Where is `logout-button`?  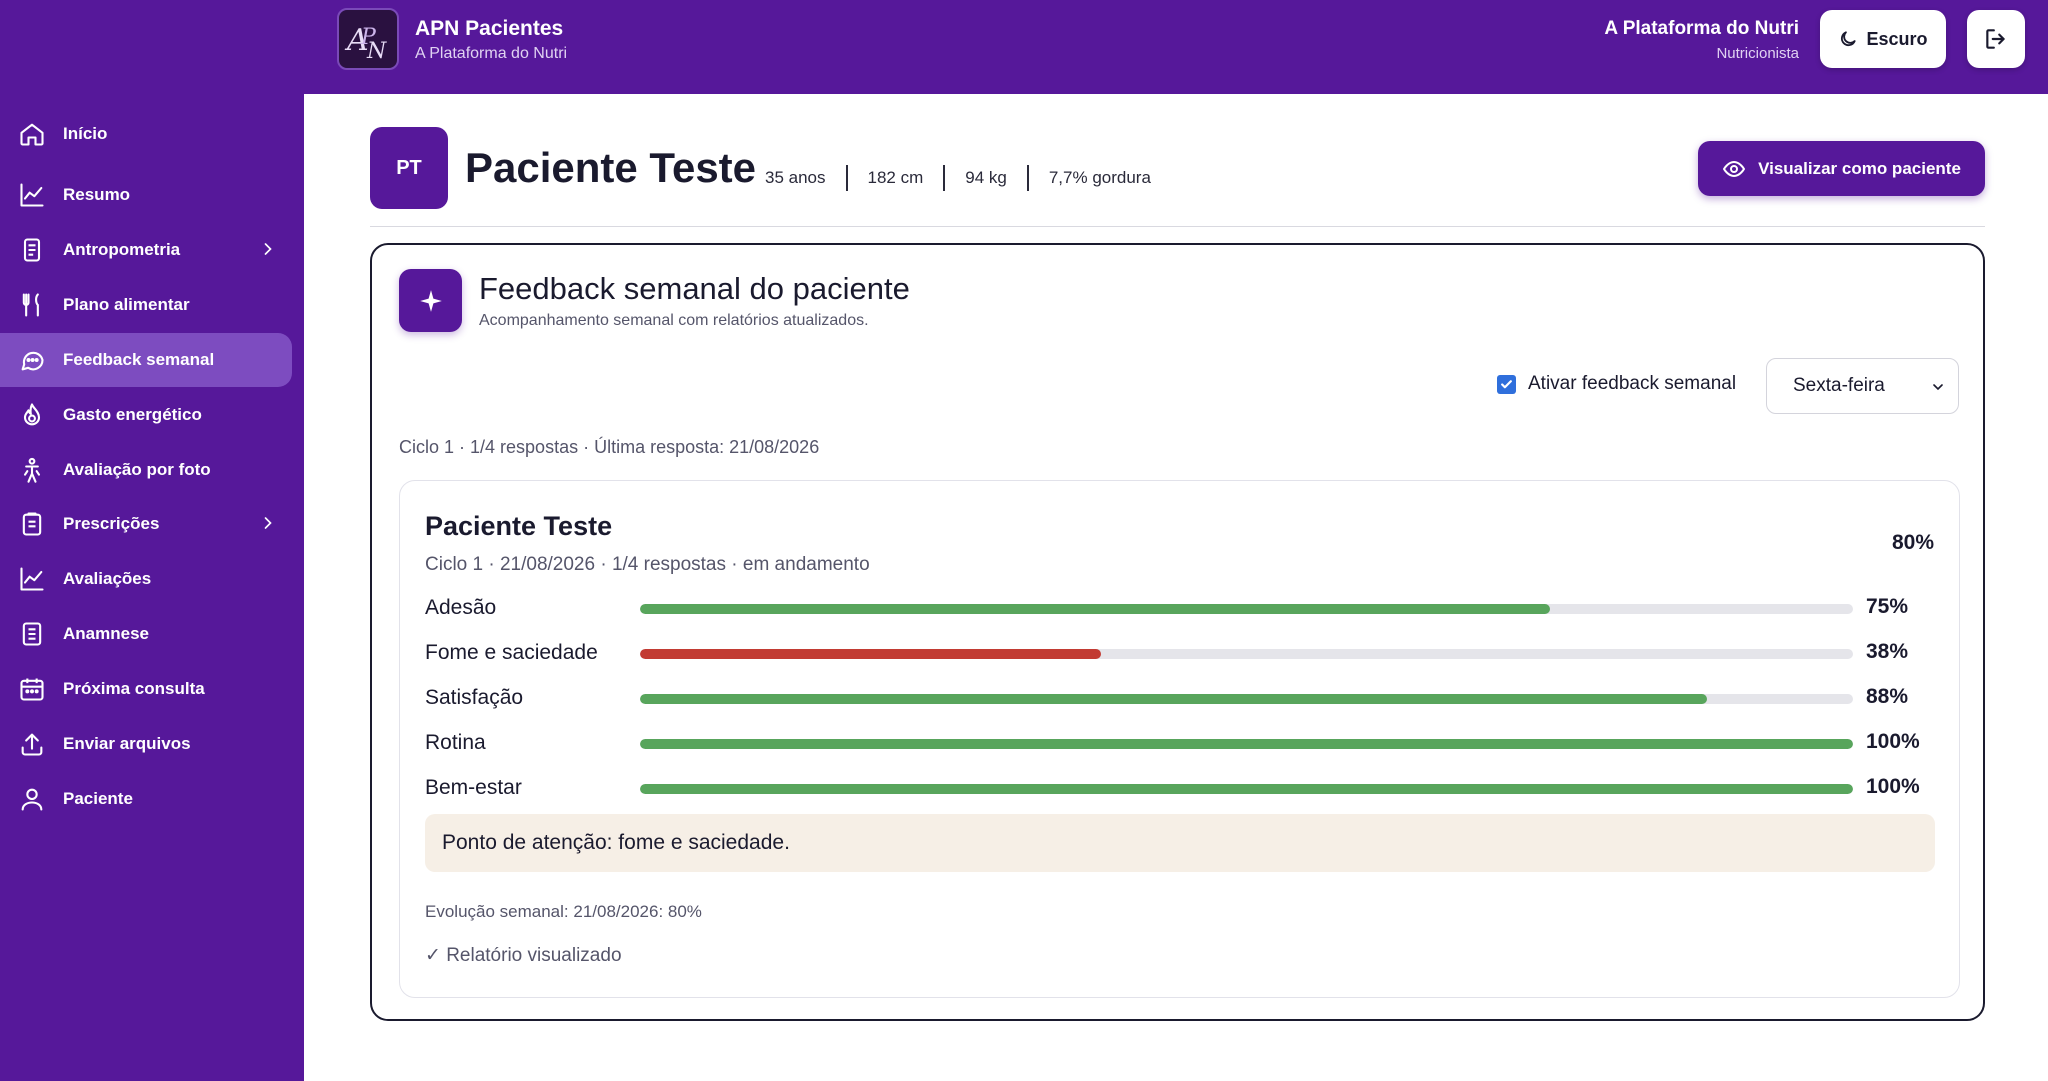 logout-button is located at coordinates (1996, 39).